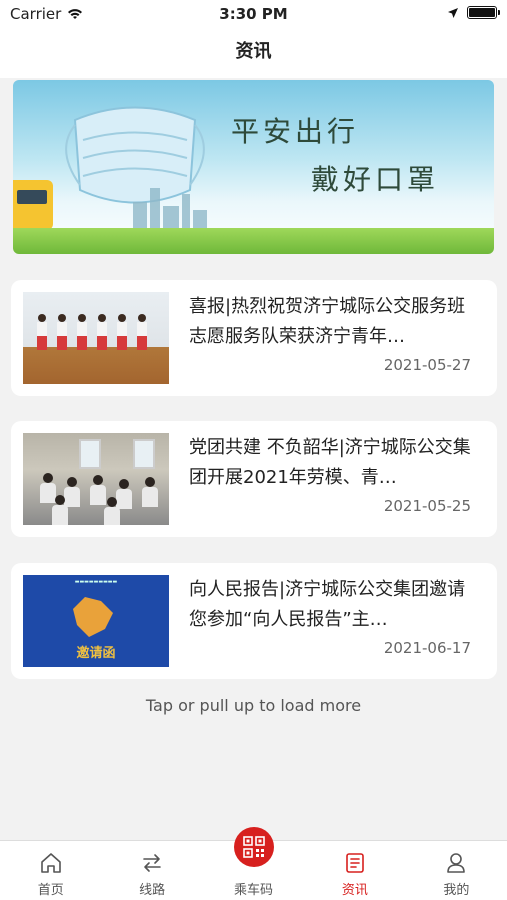 Image resolution: width=507 pixels, height=900 pixels. I want to click on map-shape, so click(93, 617).